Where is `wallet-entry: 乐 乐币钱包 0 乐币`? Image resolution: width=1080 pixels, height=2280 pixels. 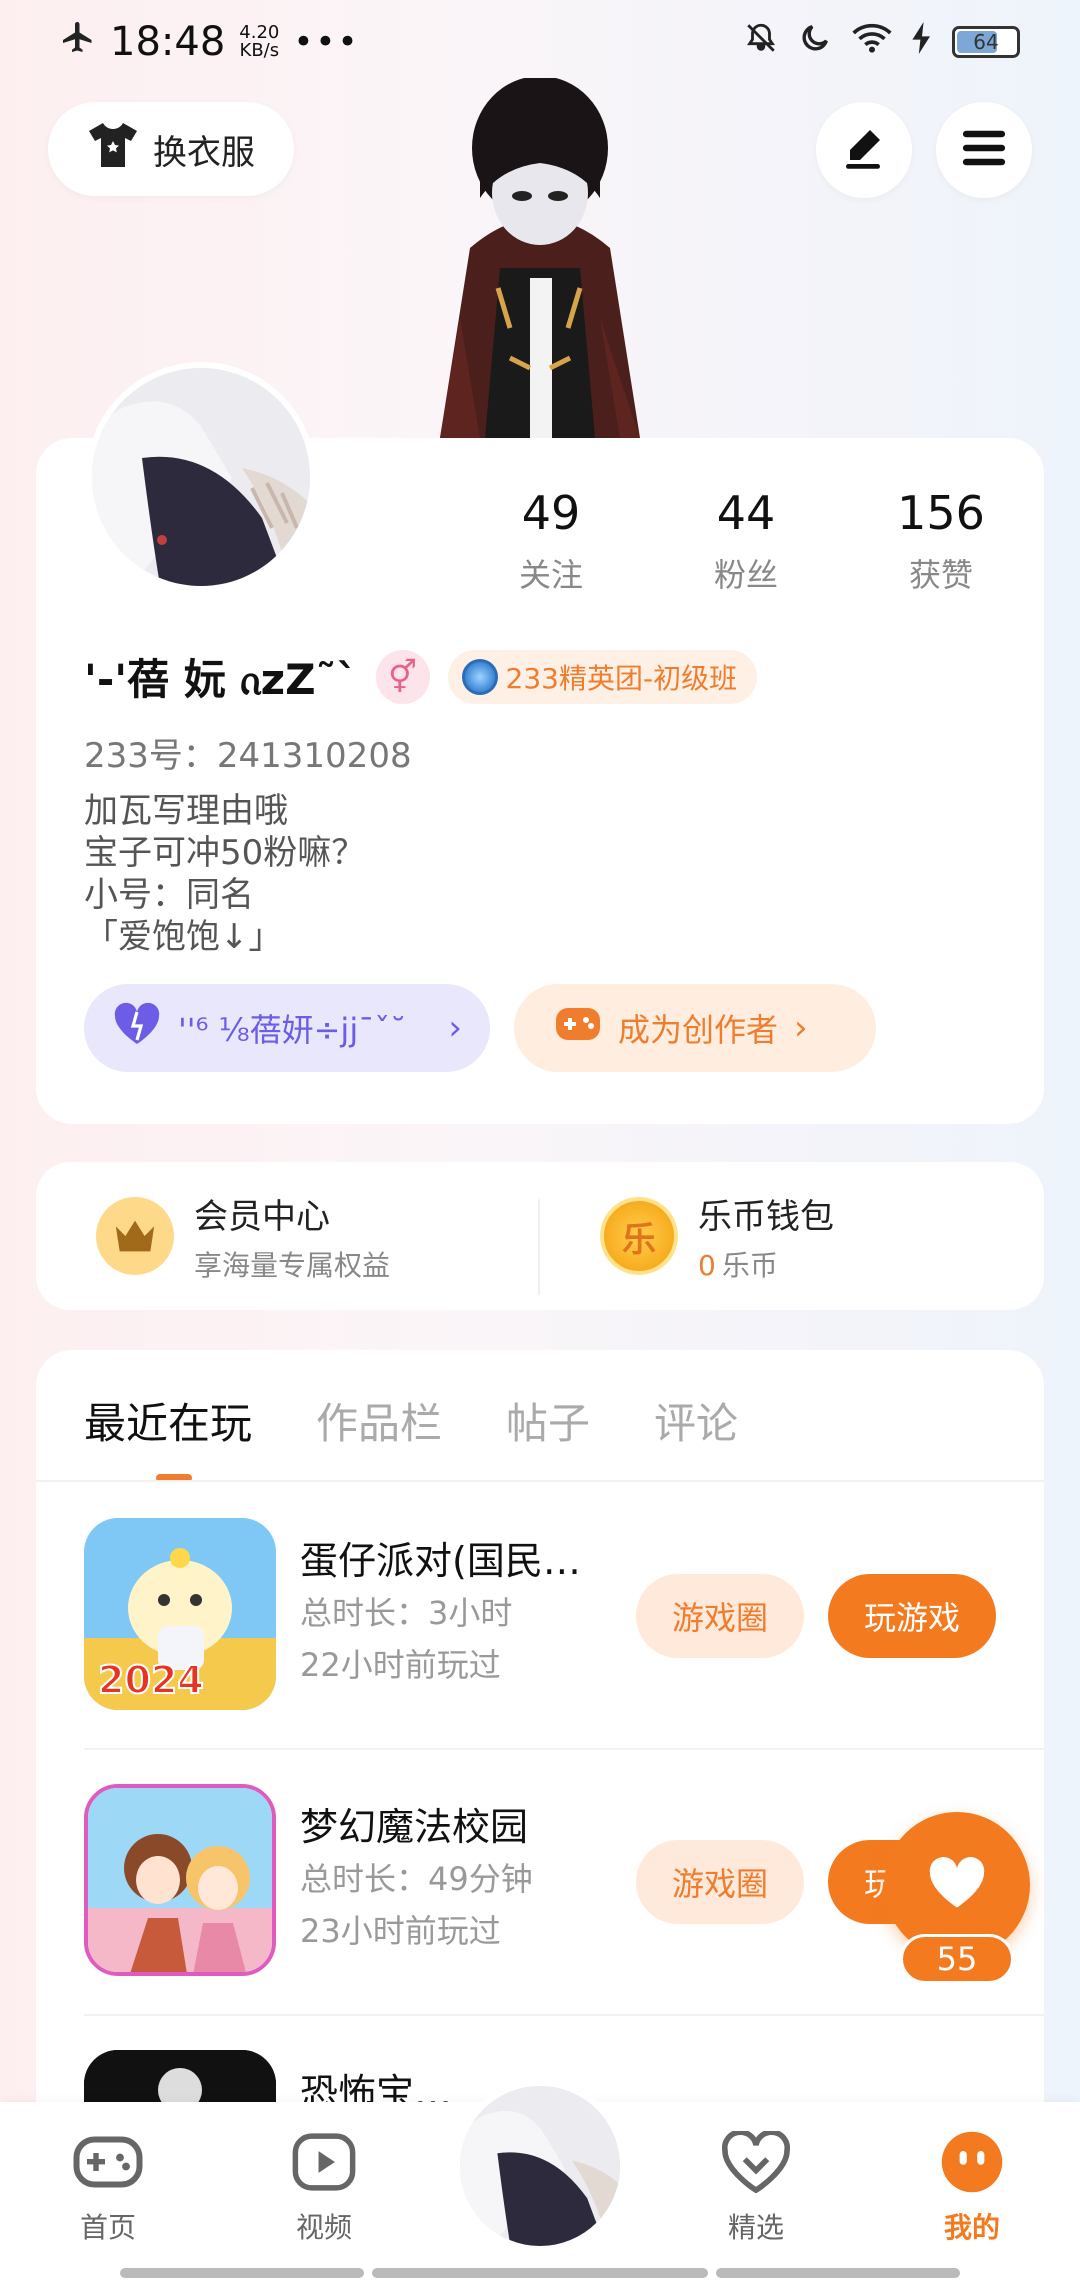
wallet-entry: 乐 乐币钱包 0 乐币 is located at coordinates (792, 1236).